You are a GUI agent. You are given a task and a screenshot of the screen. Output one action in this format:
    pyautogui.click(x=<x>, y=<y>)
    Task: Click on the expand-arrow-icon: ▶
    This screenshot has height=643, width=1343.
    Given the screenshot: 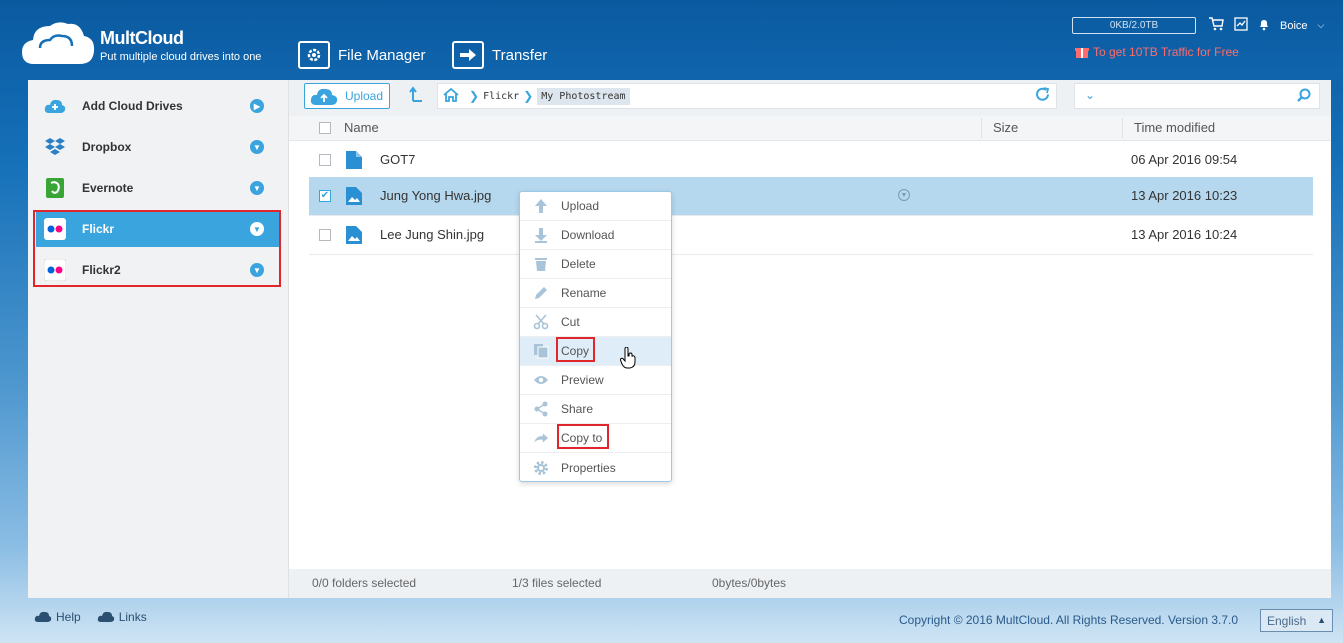 What is the action you would take?
    pyautogui.click(x=257, y=106)
    